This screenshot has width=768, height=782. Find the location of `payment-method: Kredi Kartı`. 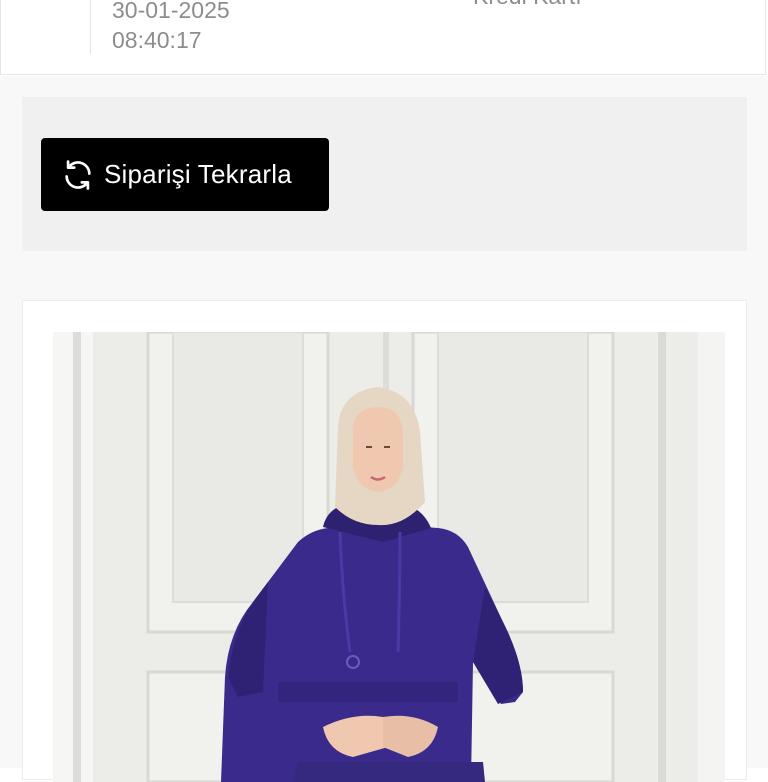

payment-method: Kredi Kartı is located at coordinates (527, 5).